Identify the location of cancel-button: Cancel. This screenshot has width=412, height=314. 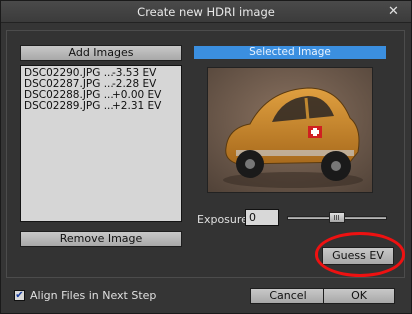
(288, 296).